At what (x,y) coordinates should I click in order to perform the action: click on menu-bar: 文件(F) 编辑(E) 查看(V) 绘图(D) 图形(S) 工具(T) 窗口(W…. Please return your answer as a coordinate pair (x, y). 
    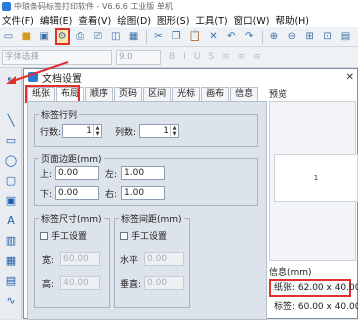
    Looking at the image, I should click on (179, 20).